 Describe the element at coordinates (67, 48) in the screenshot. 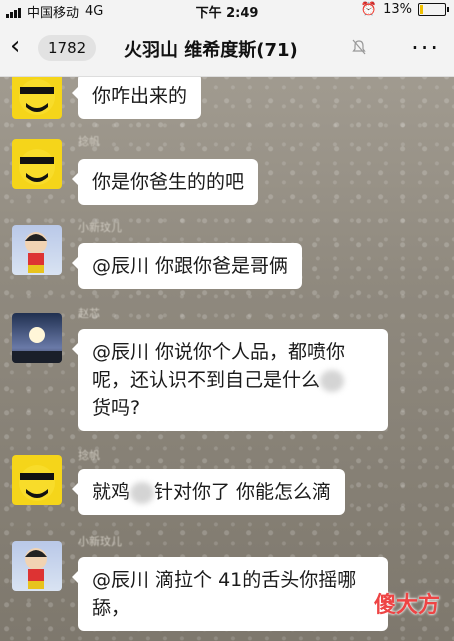

I see `unread-count-badge: 1782` at that location.